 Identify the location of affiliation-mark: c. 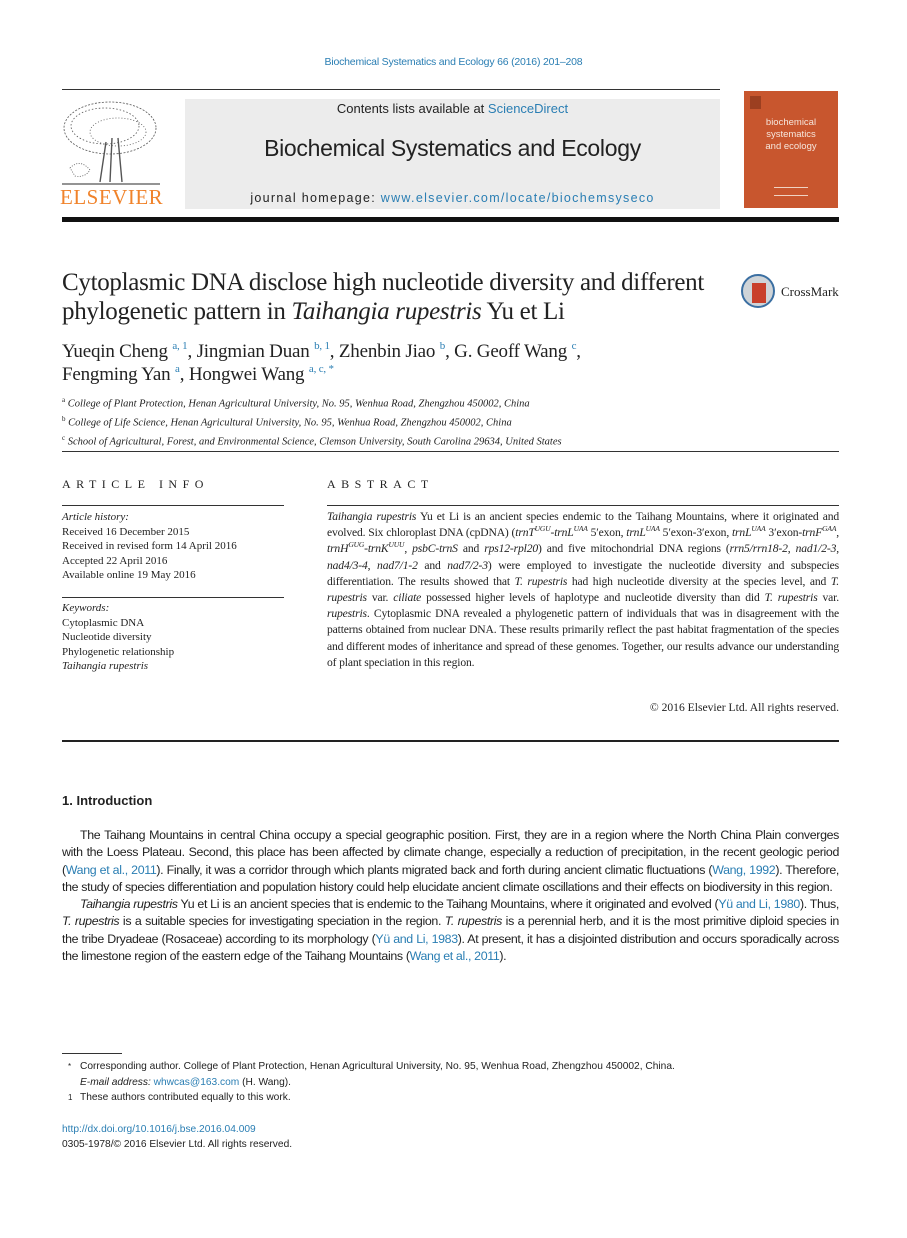
(64, 438).